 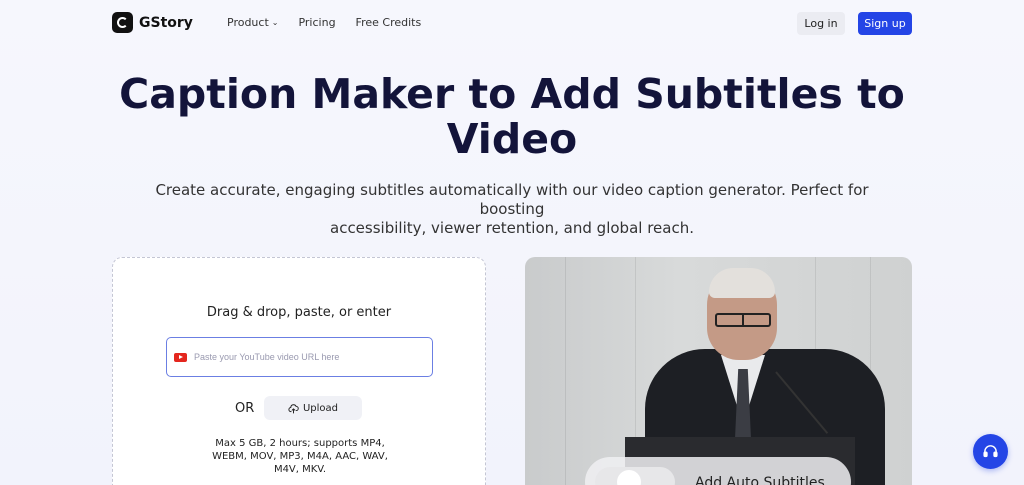 What do you see at coordinates (885, 23) in the screenshot?
I see `signup-button: Sign up` at bounding box center [885, 23].